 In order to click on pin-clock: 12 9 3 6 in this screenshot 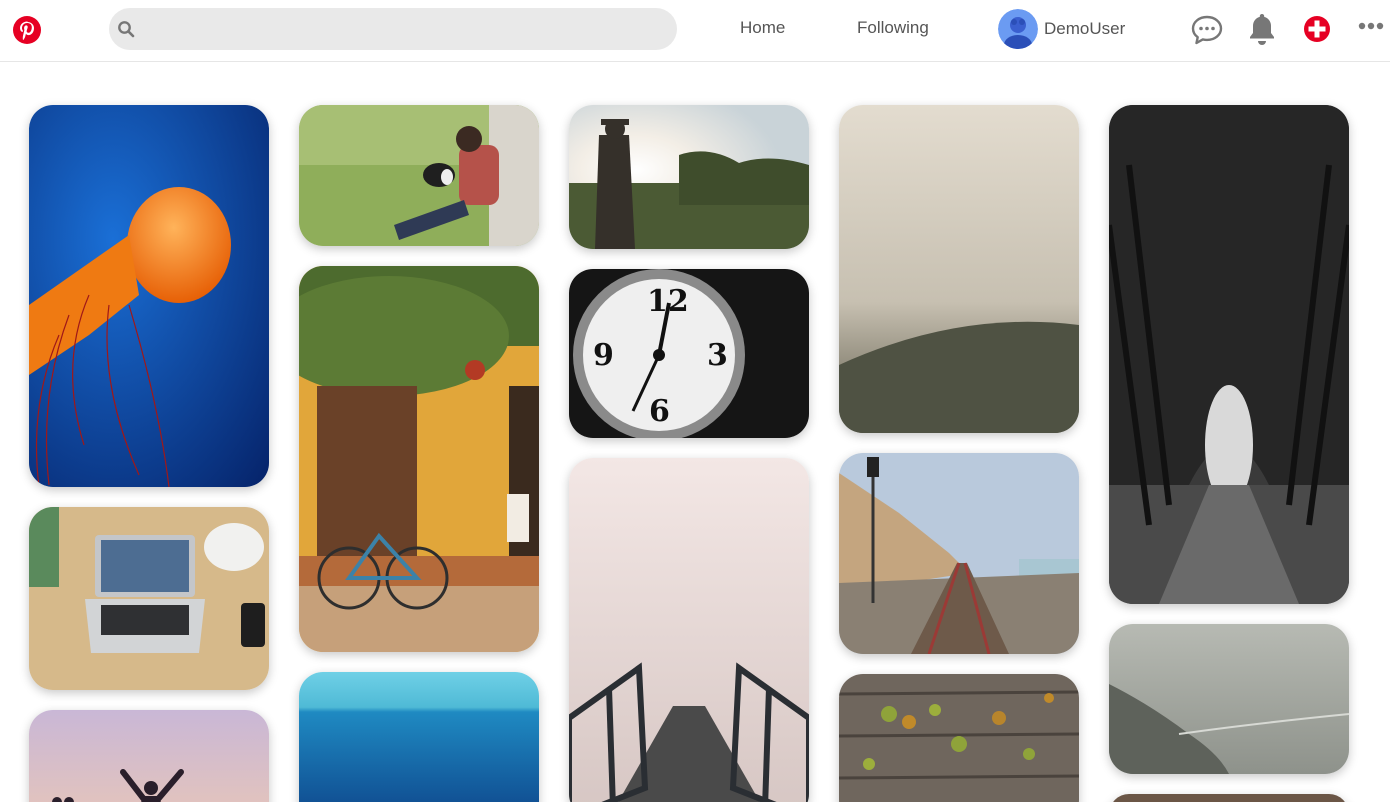, I will do `click(689, 353)`.